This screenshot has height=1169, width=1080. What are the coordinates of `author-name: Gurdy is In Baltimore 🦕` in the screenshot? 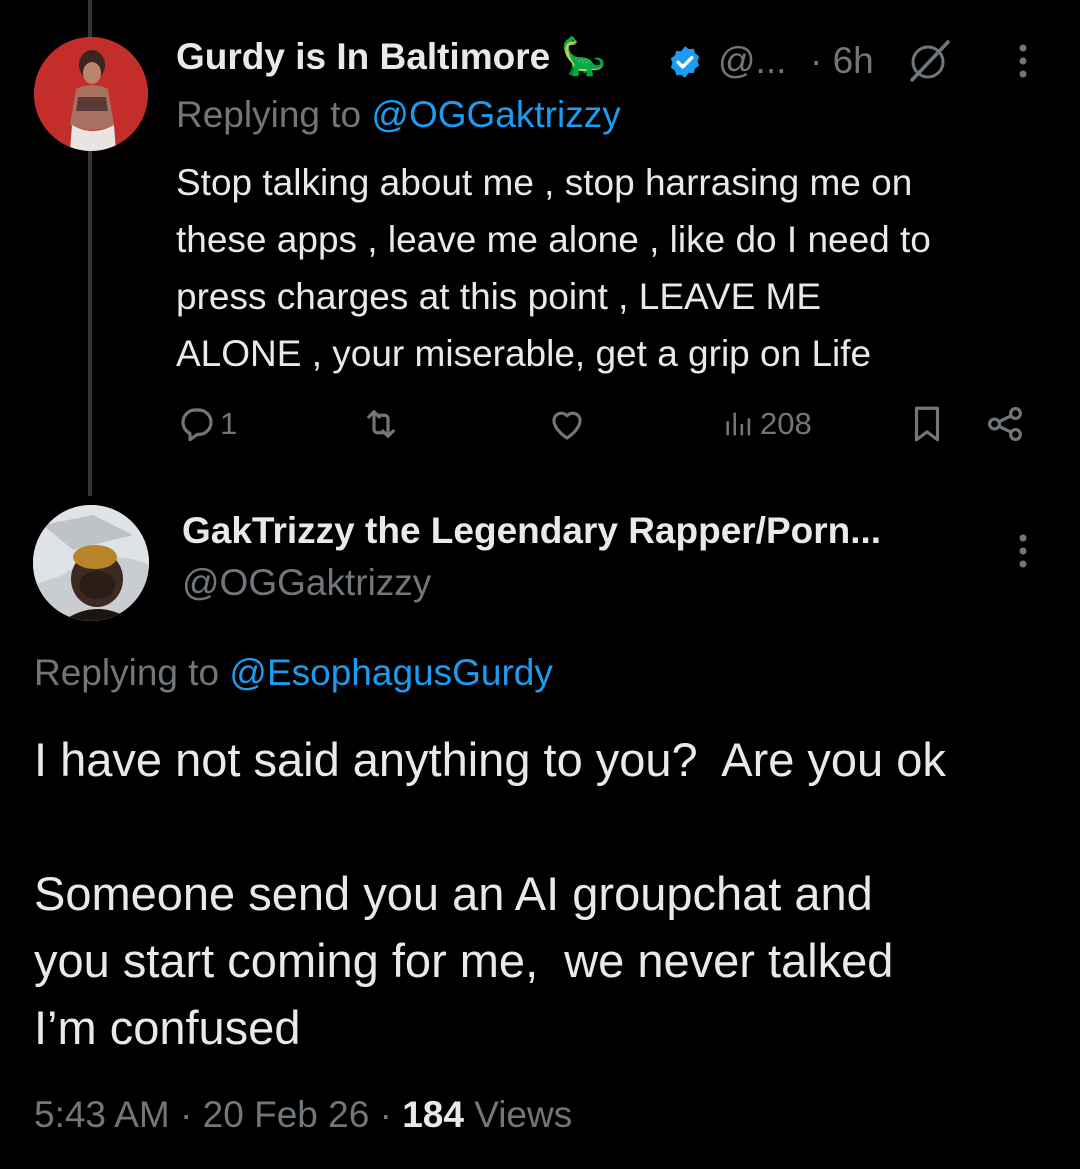 It's located at (391, 57).